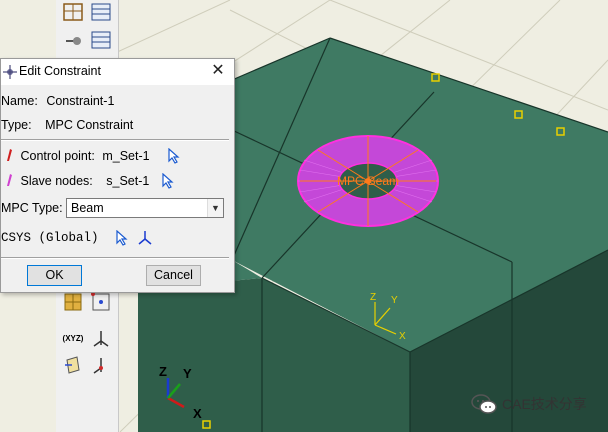 This screenshot has height=432, width=608. What do you see at coordinates (168, 181) in the screenshot?
I see `slave-nodes-pick-button` at bounding box center [168, 181].